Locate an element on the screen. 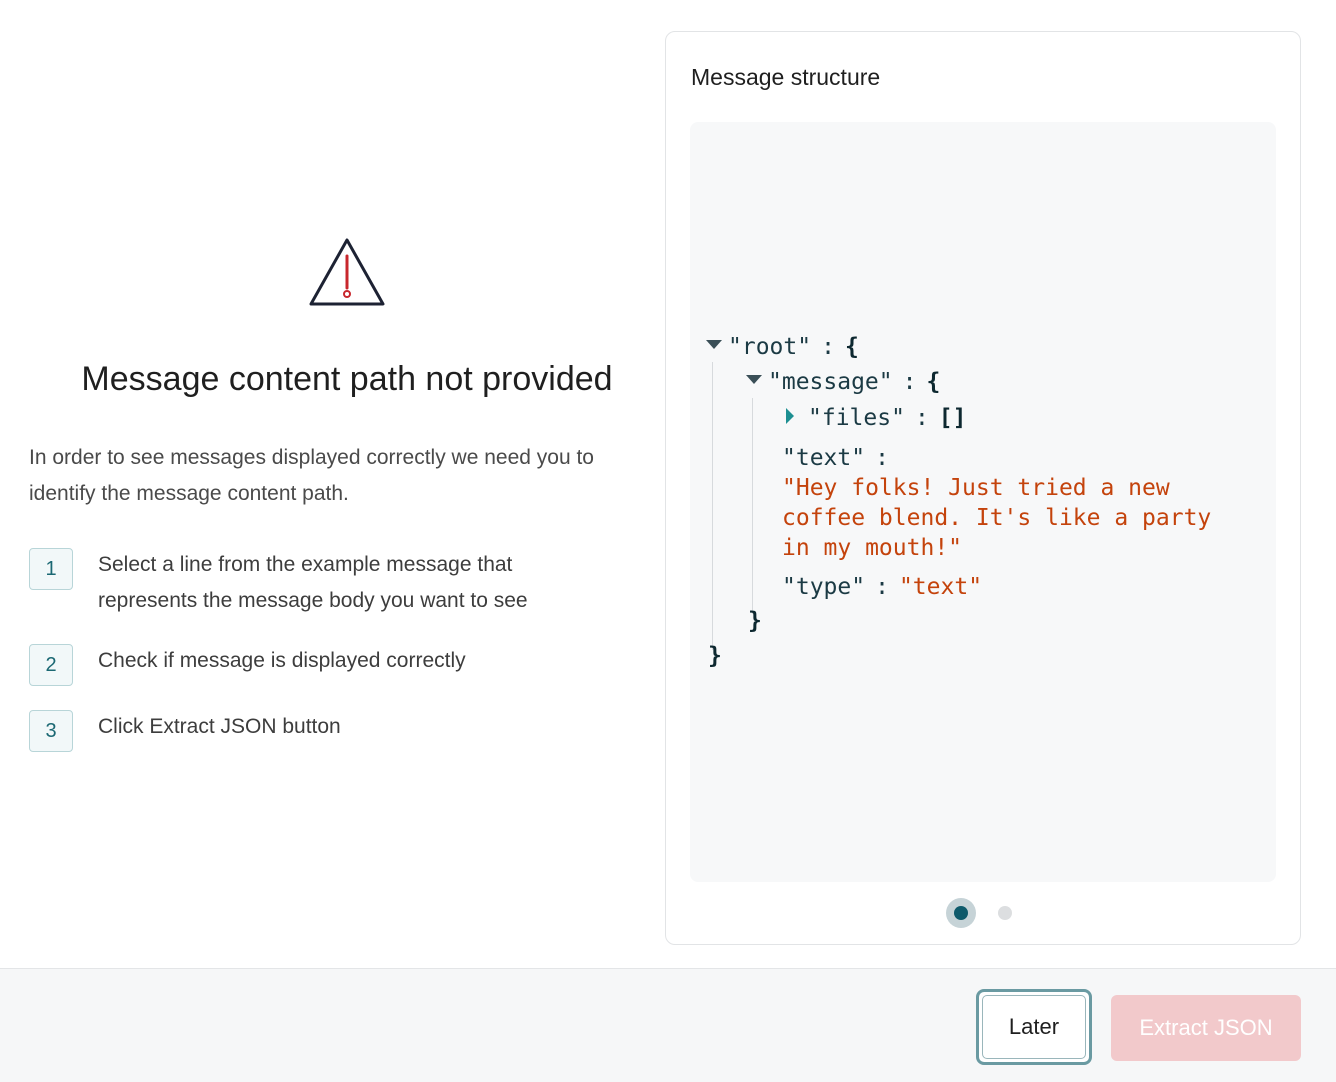 Image resolution: width=1336 pixels, height=1082 pixels. step-number: 1 is located at coordinates (51, 569).